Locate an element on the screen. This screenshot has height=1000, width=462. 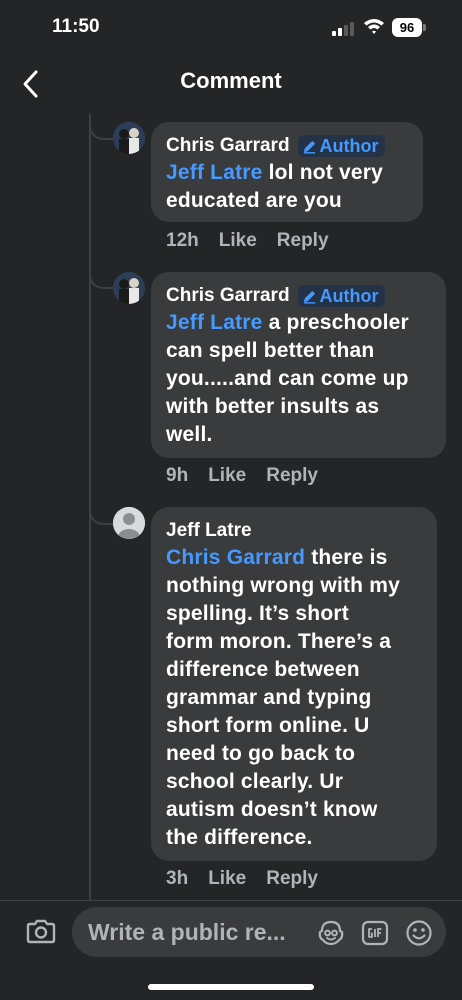
comment-text: Jeff Latre lol not very educated are you is located at coordinates (287, 187).